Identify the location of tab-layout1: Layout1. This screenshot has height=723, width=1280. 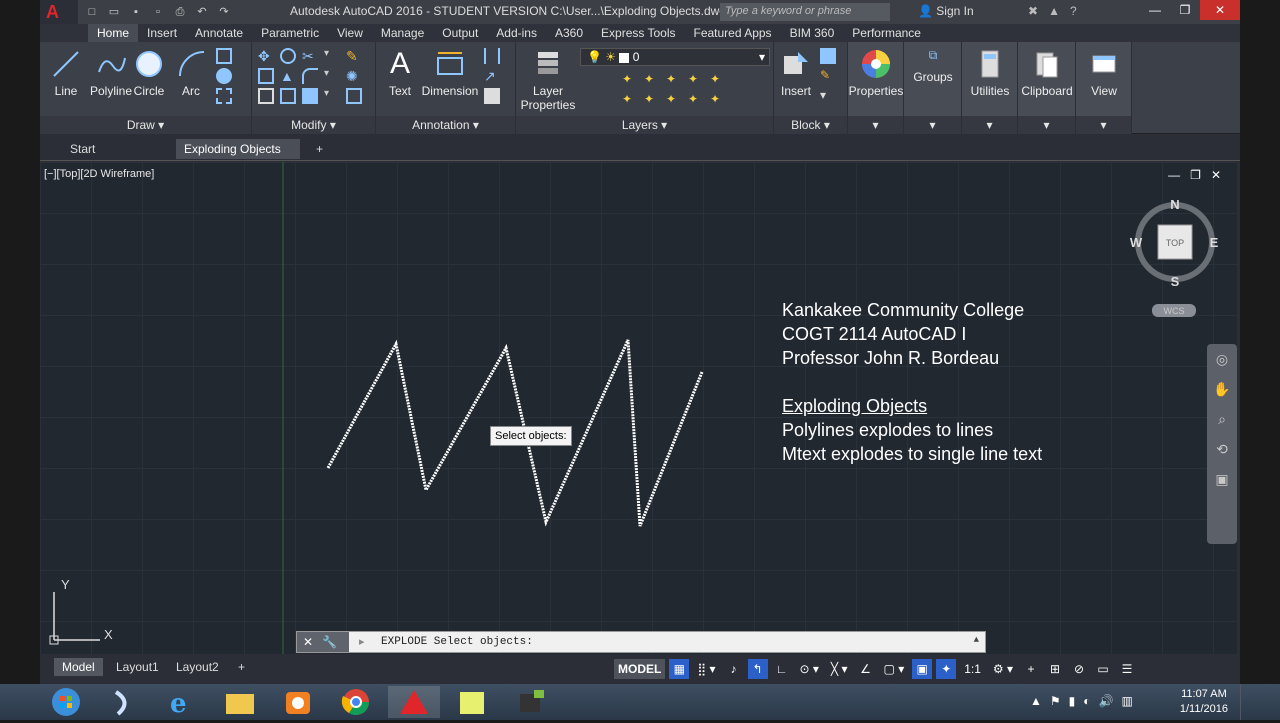
(137, 667).